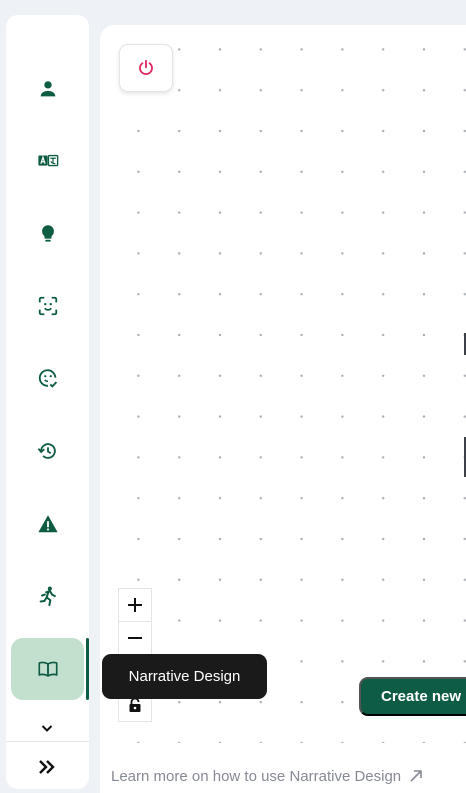 The image size is (466, 793). I want to click on power-icon, so click(146, 67).